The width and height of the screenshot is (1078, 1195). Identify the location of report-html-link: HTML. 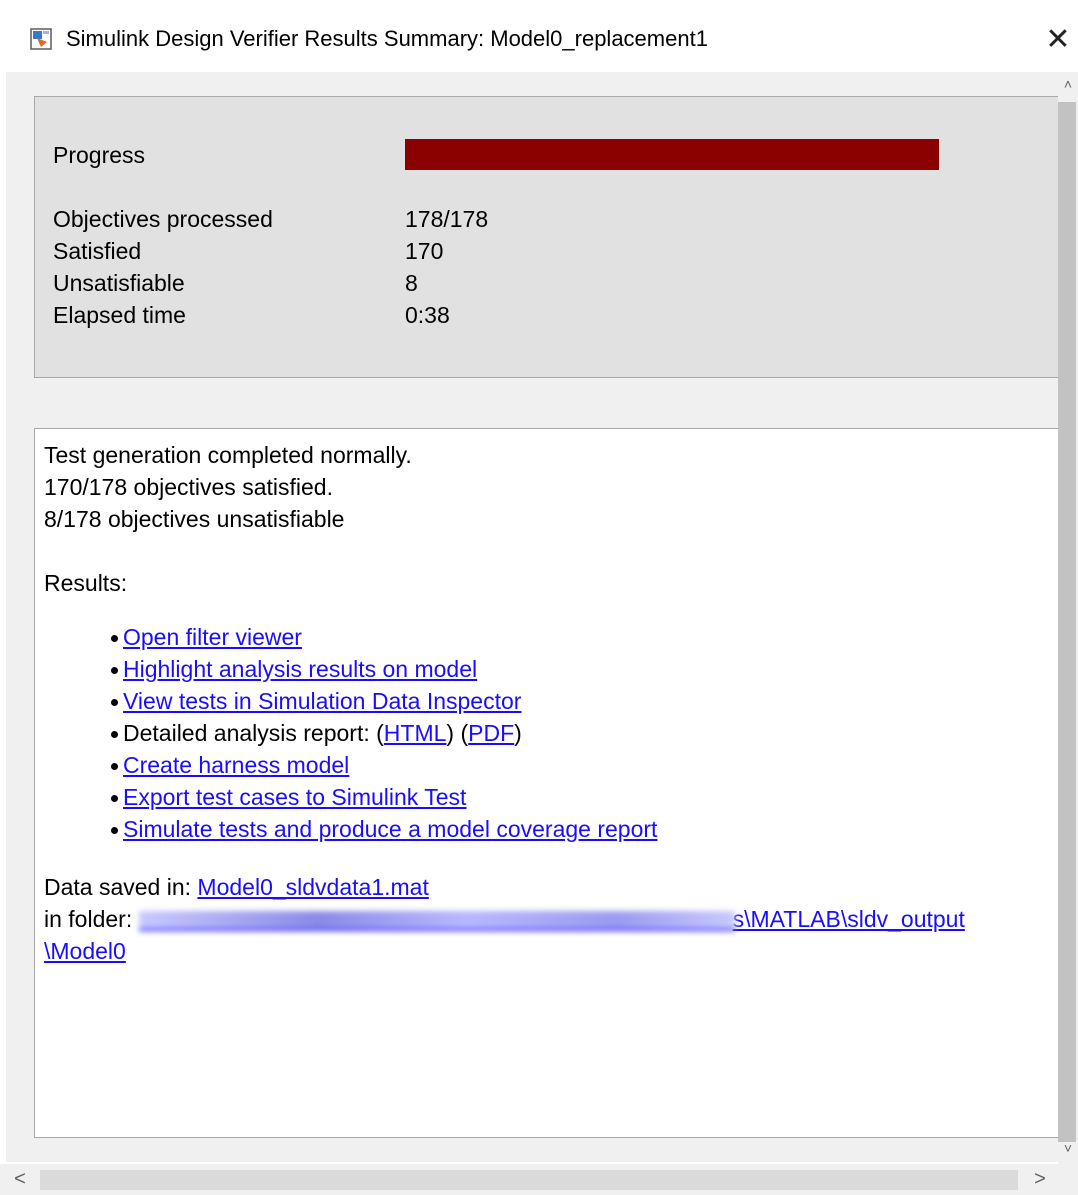
(415, 733).